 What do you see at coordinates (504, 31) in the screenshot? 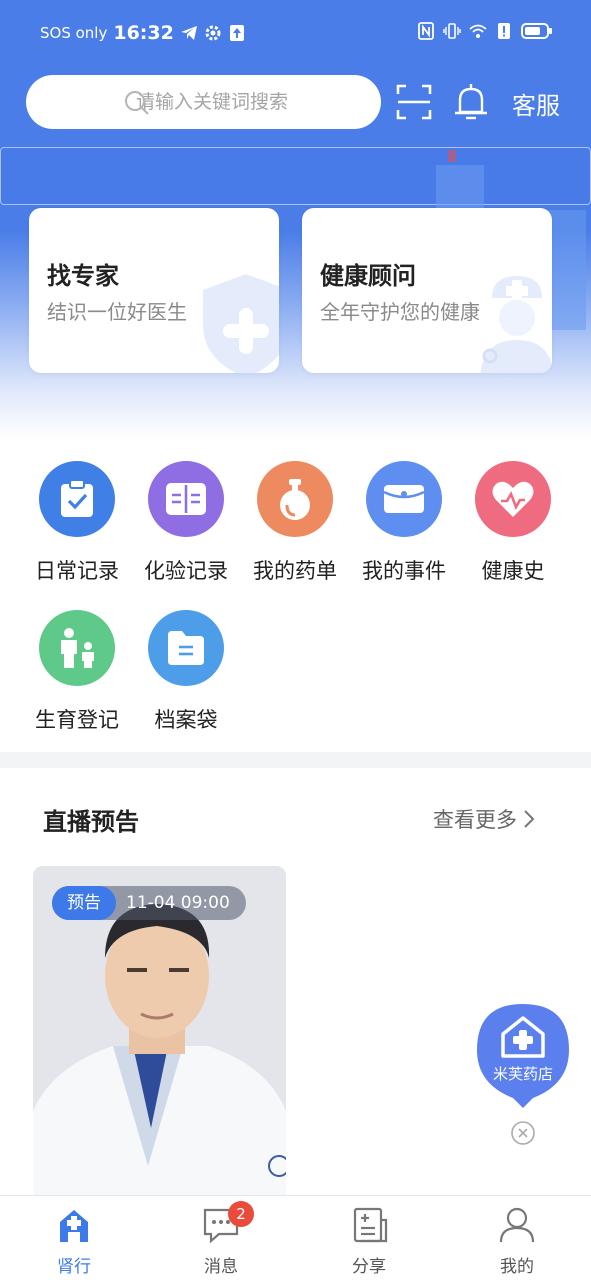
I see `alert-icon` at bounding box center [504, 31].